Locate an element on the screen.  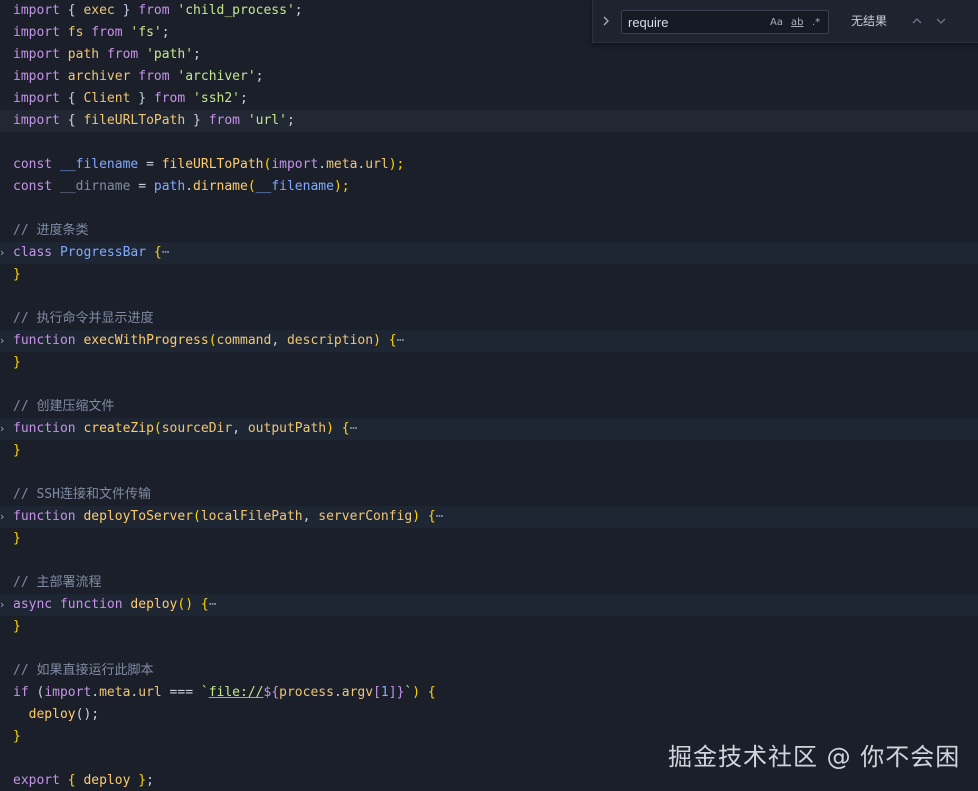
watermark: 掘金技术社区 @ 你不会困 is located at coordinates (814, 757).